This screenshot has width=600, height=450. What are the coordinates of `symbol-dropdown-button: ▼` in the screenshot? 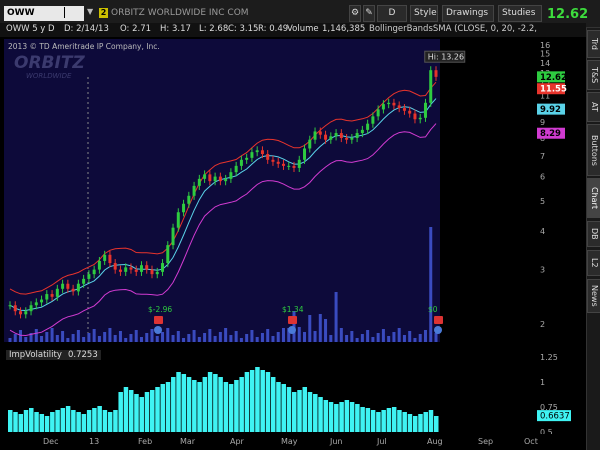 It's located at (92, 13).